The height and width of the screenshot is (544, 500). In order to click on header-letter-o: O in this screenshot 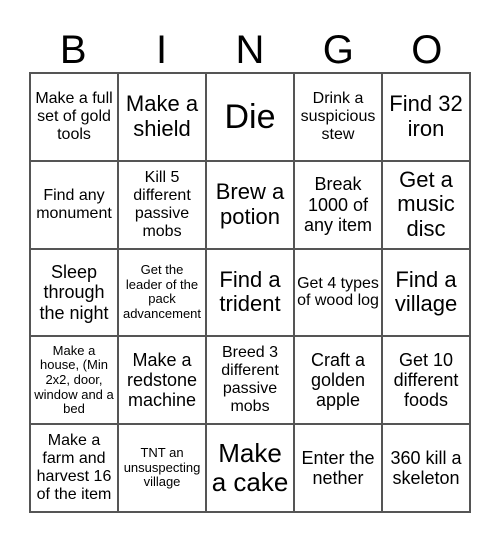, I will do `click(427, 50)`.